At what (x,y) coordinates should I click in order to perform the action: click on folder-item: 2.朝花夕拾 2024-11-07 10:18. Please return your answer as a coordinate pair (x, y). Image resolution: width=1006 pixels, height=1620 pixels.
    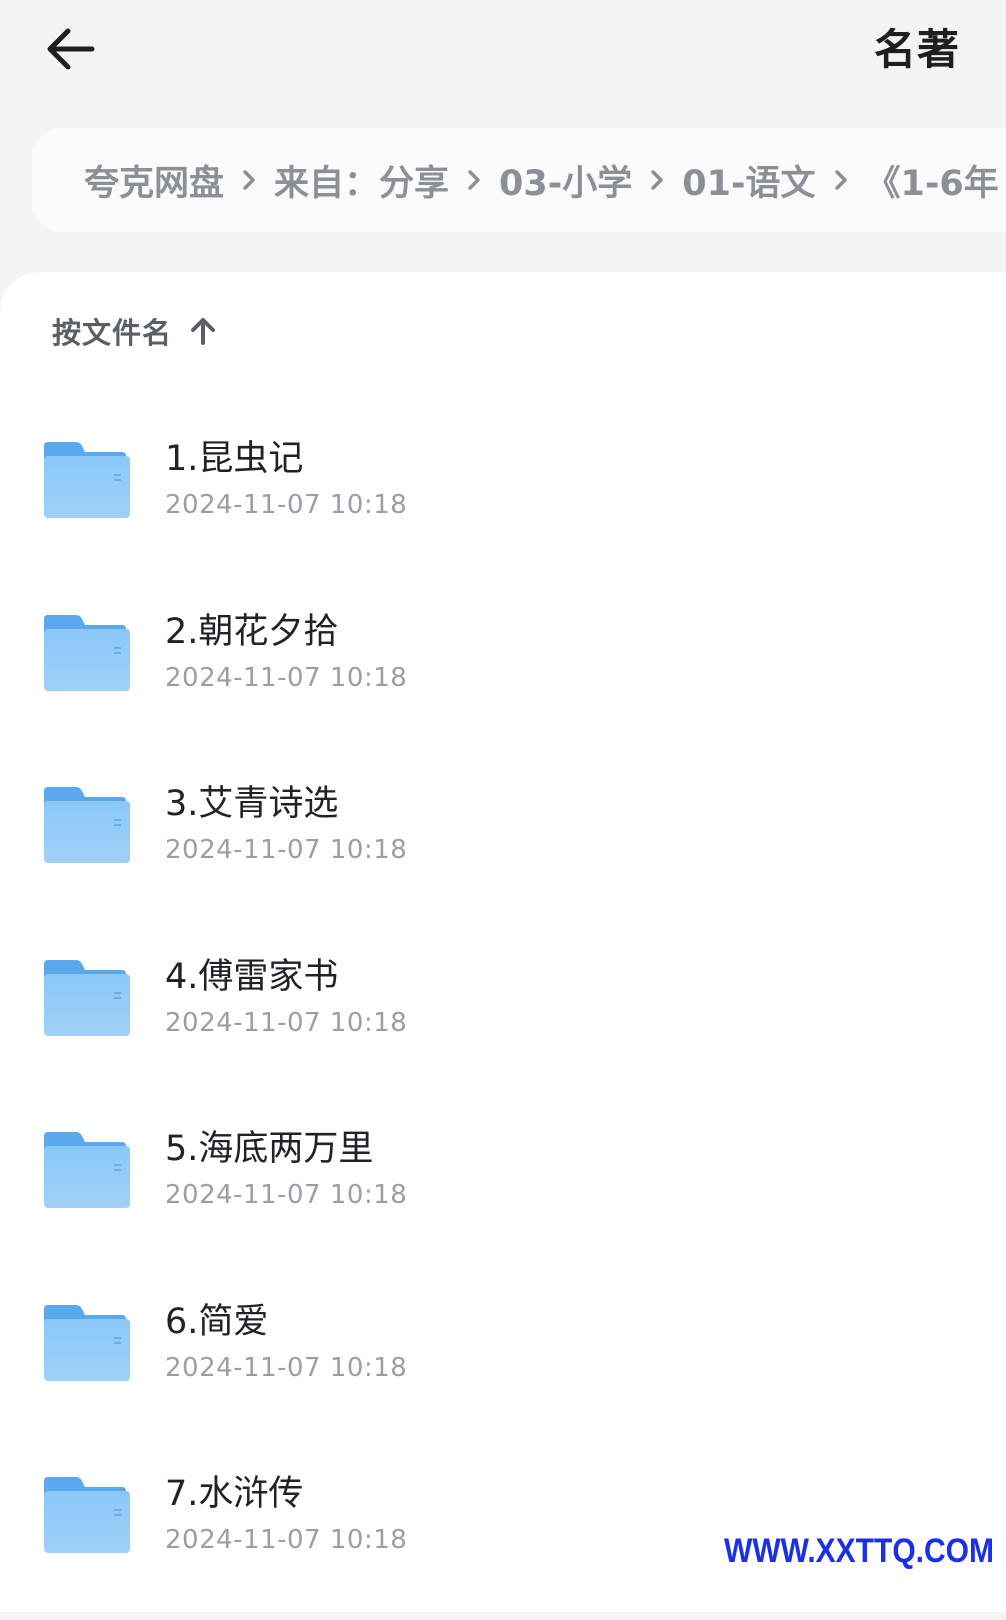
    Looking at the image, I should click on (503, 671).